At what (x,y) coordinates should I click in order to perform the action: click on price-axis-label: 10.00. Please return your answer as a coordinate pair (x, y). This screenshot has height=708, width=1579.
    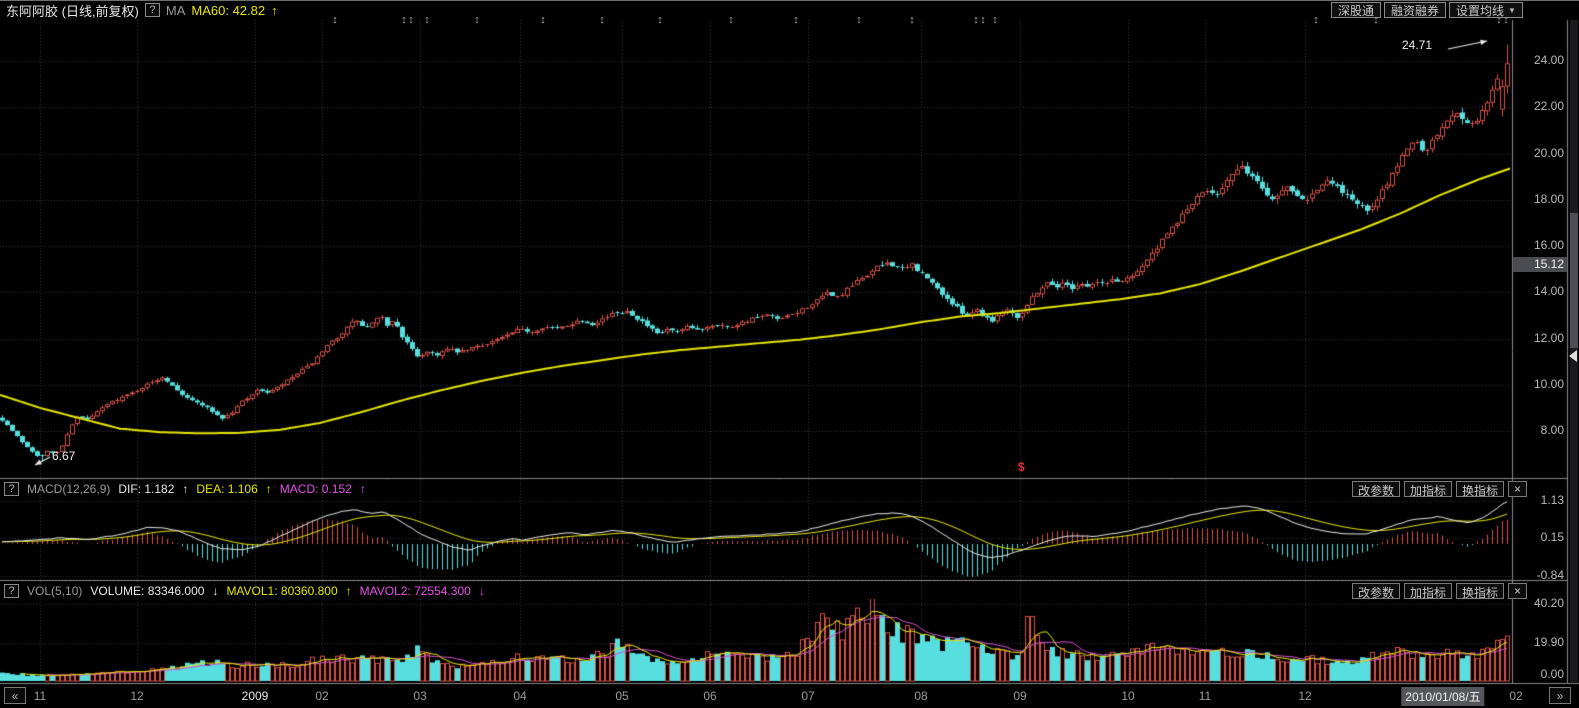
    Looking at the image, I should click on (1548, 383).